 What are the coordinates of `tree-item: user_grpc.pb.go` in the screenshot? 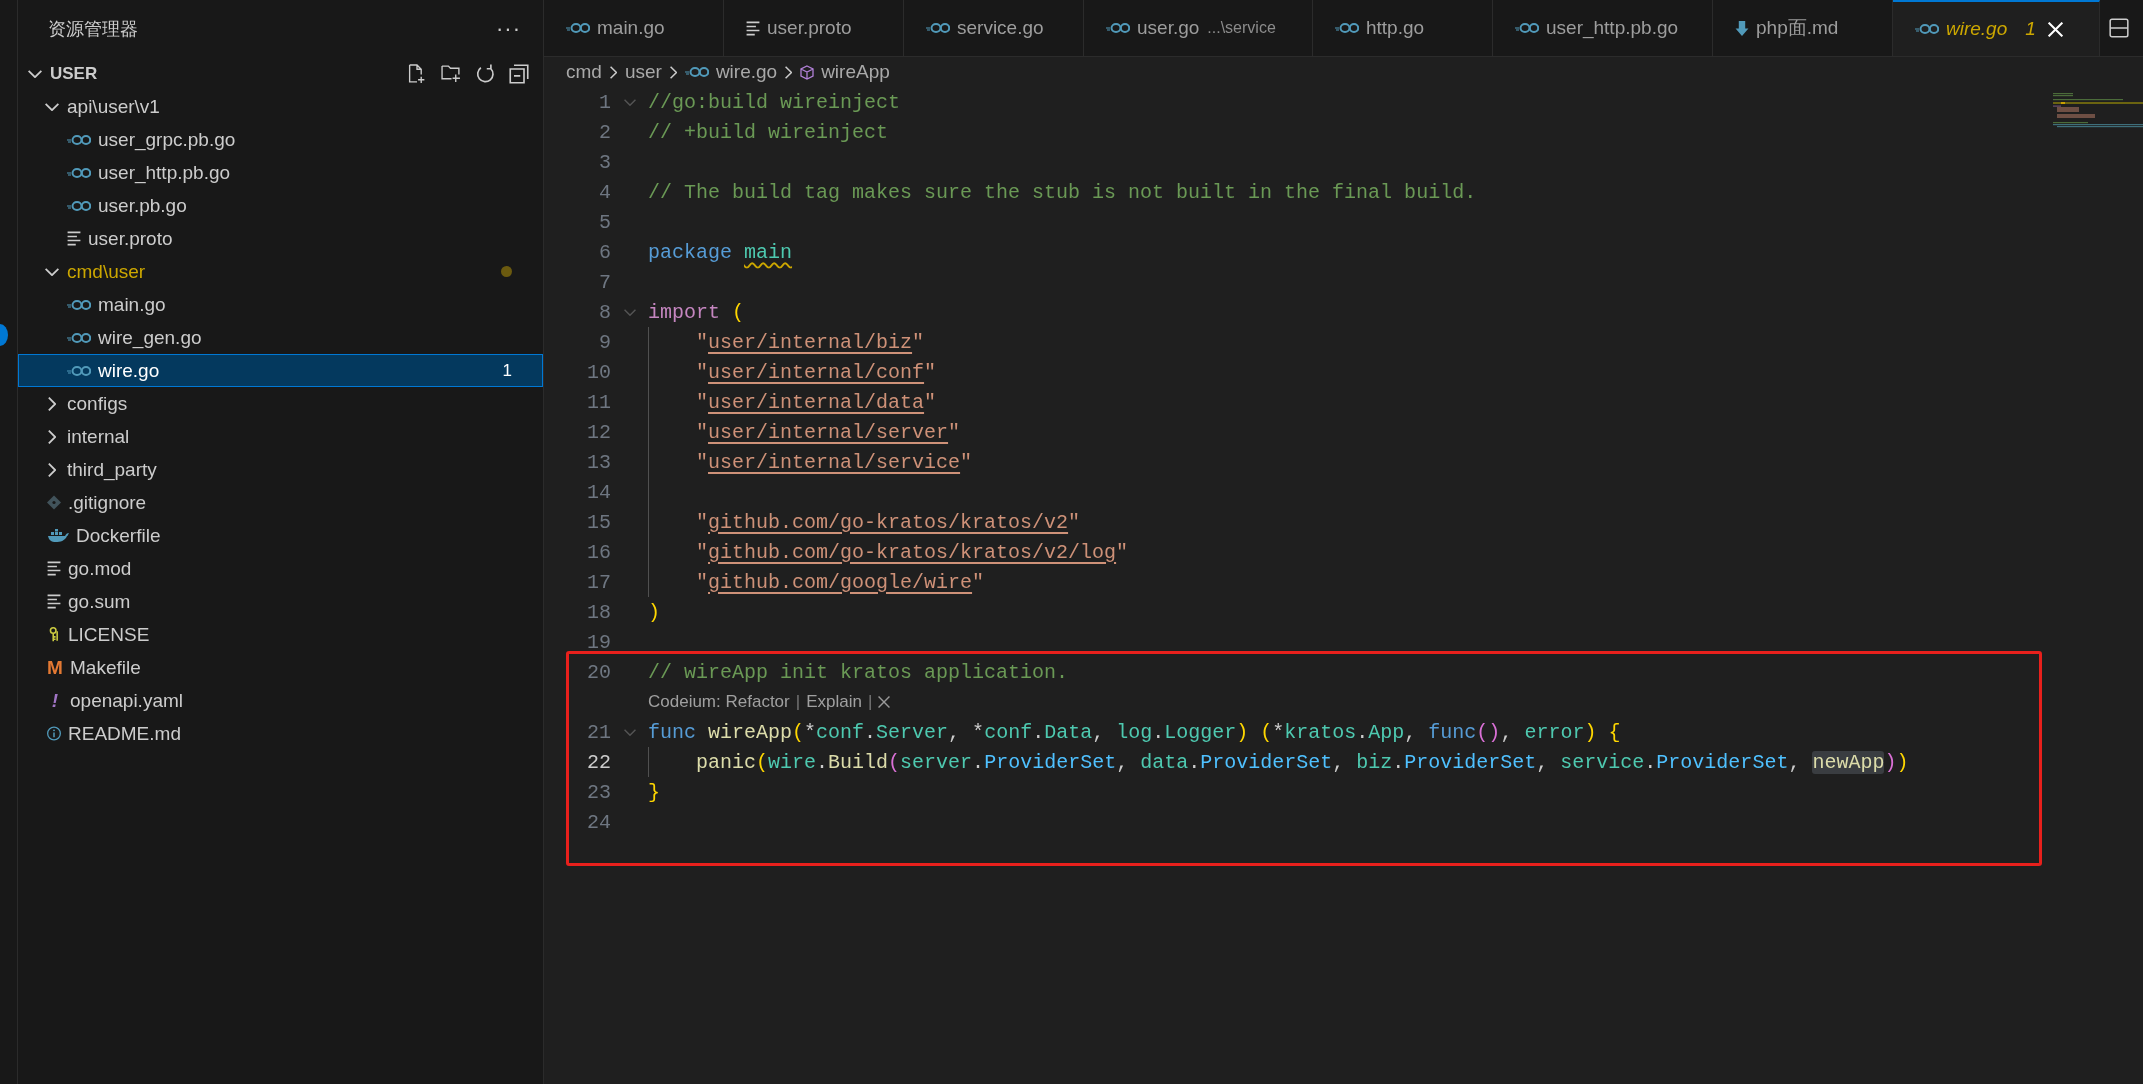 It's located at (280, 139).